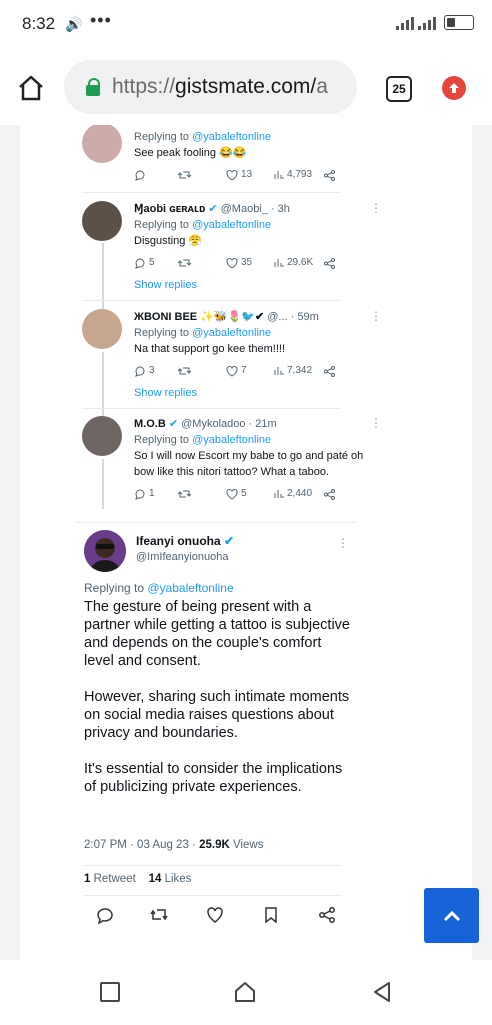 This screenshot has height=1025, width=492. I want to click on reply-name-row: Ɱaobi ɢᴇʀᴀʟᴅ ✔ @Maobi_ · 3h, so click(212, 209).